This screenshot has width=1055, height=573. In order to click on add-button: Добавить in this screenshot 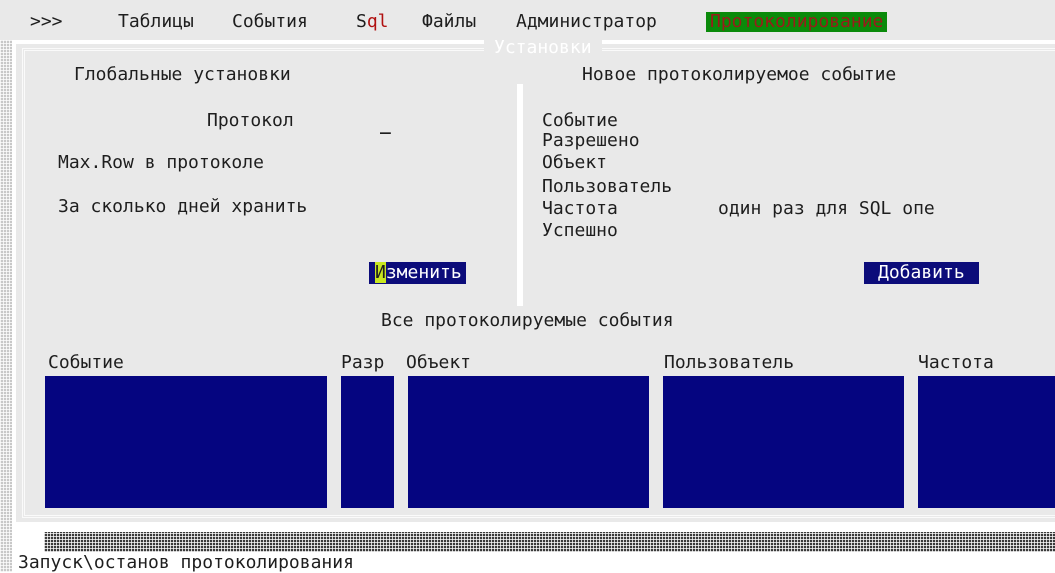, I will do `click(921, 273)`.